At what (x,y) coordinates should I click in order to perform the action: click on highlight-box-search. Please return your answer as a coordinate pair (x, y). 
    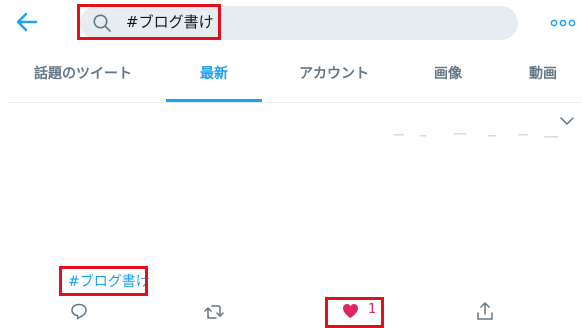
    Looking at the image, I should click on (149, 22).